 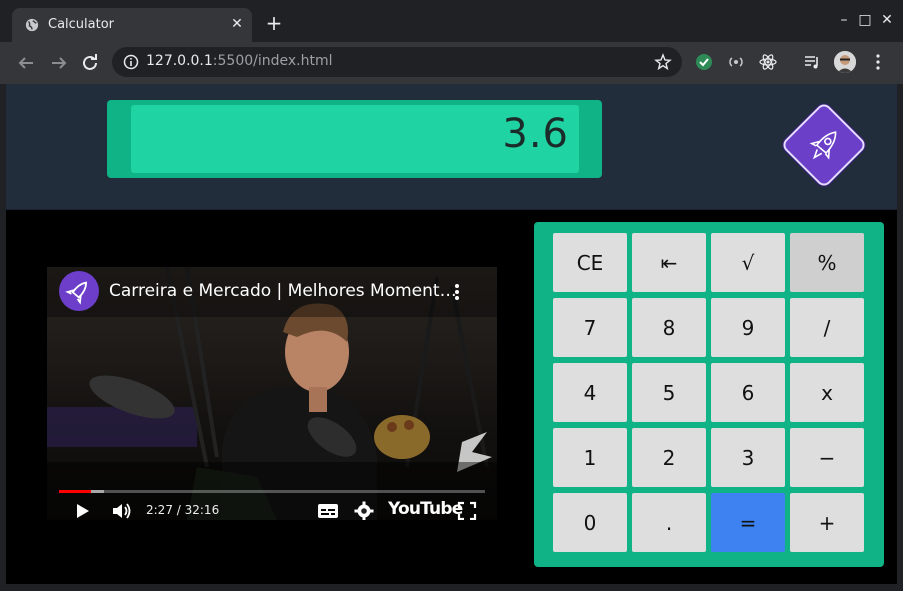 What do you see at coordinates (748, 327) in the screenshot?
I see `key-9: 9` at bounding box center [748, 327].